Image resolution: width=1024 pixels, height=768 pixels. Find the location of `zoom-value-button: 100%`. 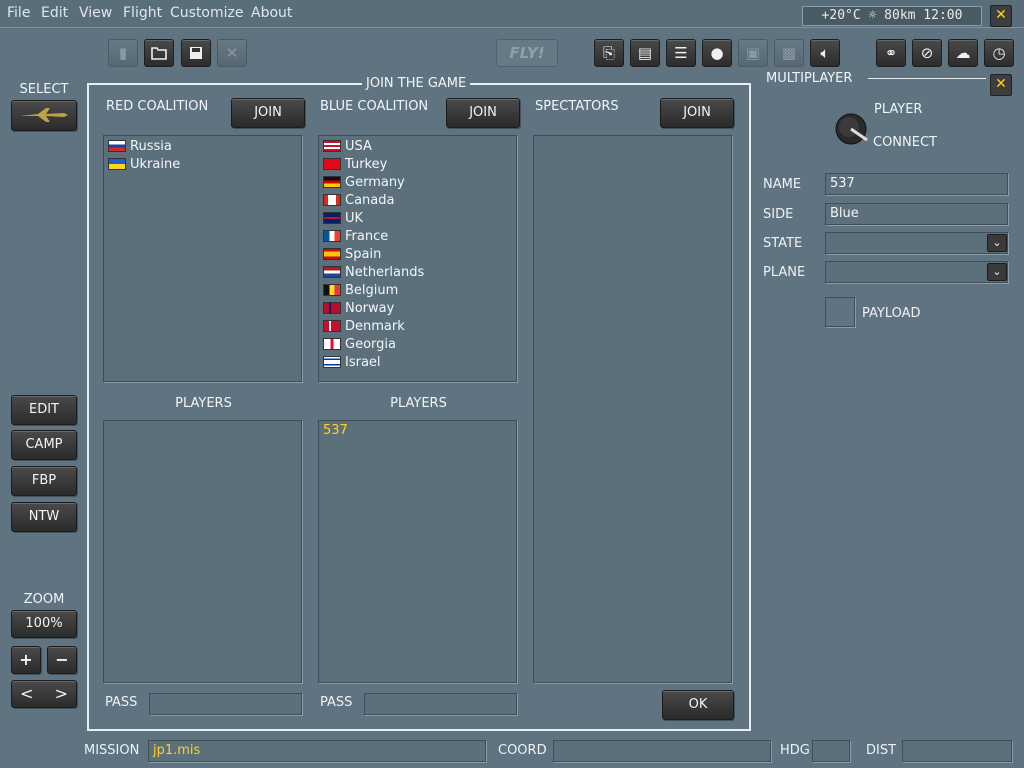

zoom-value-button: 100% is located at coordinates (44, 624).